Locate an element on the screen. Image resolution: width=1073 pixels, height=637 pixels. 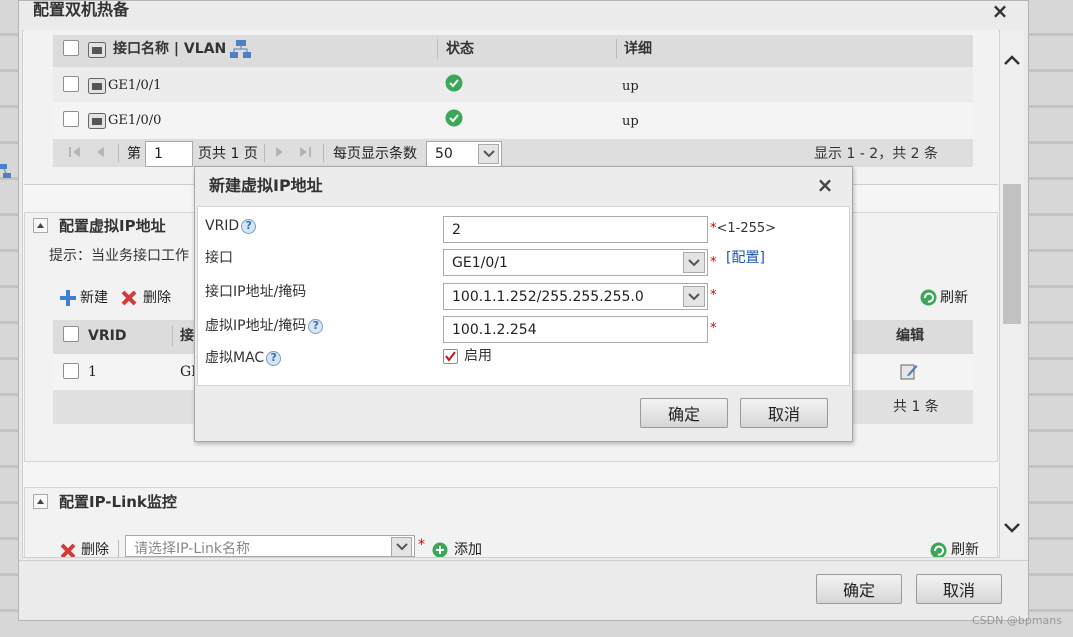
vrid-range-hint: *<1-255> is located at coordinates (743, 229).